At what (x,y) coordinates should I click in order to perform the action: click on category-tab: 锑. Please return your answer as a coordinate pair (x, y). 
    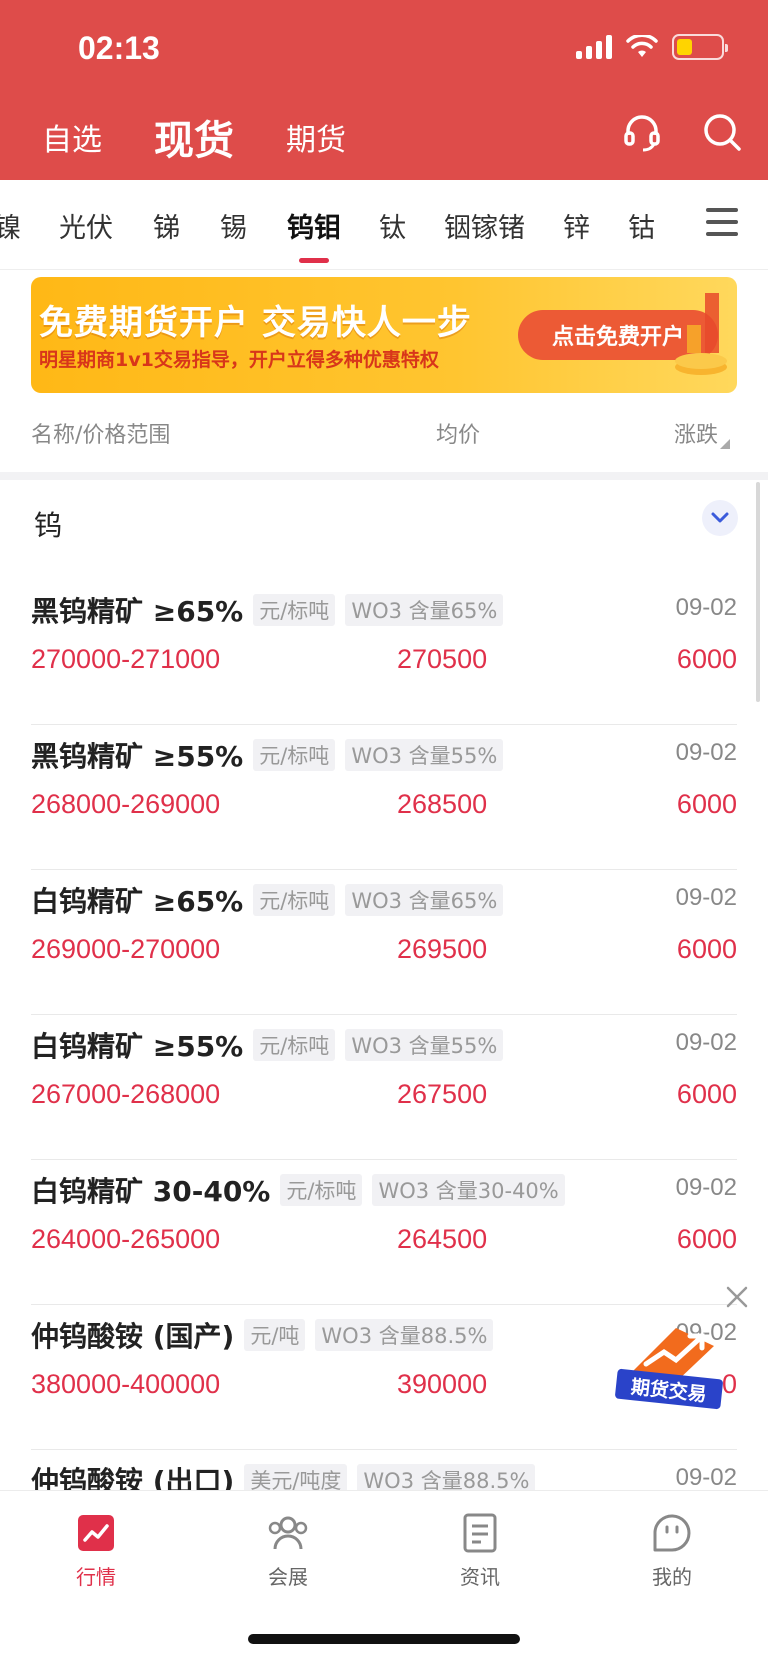
    Looking at the image, I should click on (166, 225).